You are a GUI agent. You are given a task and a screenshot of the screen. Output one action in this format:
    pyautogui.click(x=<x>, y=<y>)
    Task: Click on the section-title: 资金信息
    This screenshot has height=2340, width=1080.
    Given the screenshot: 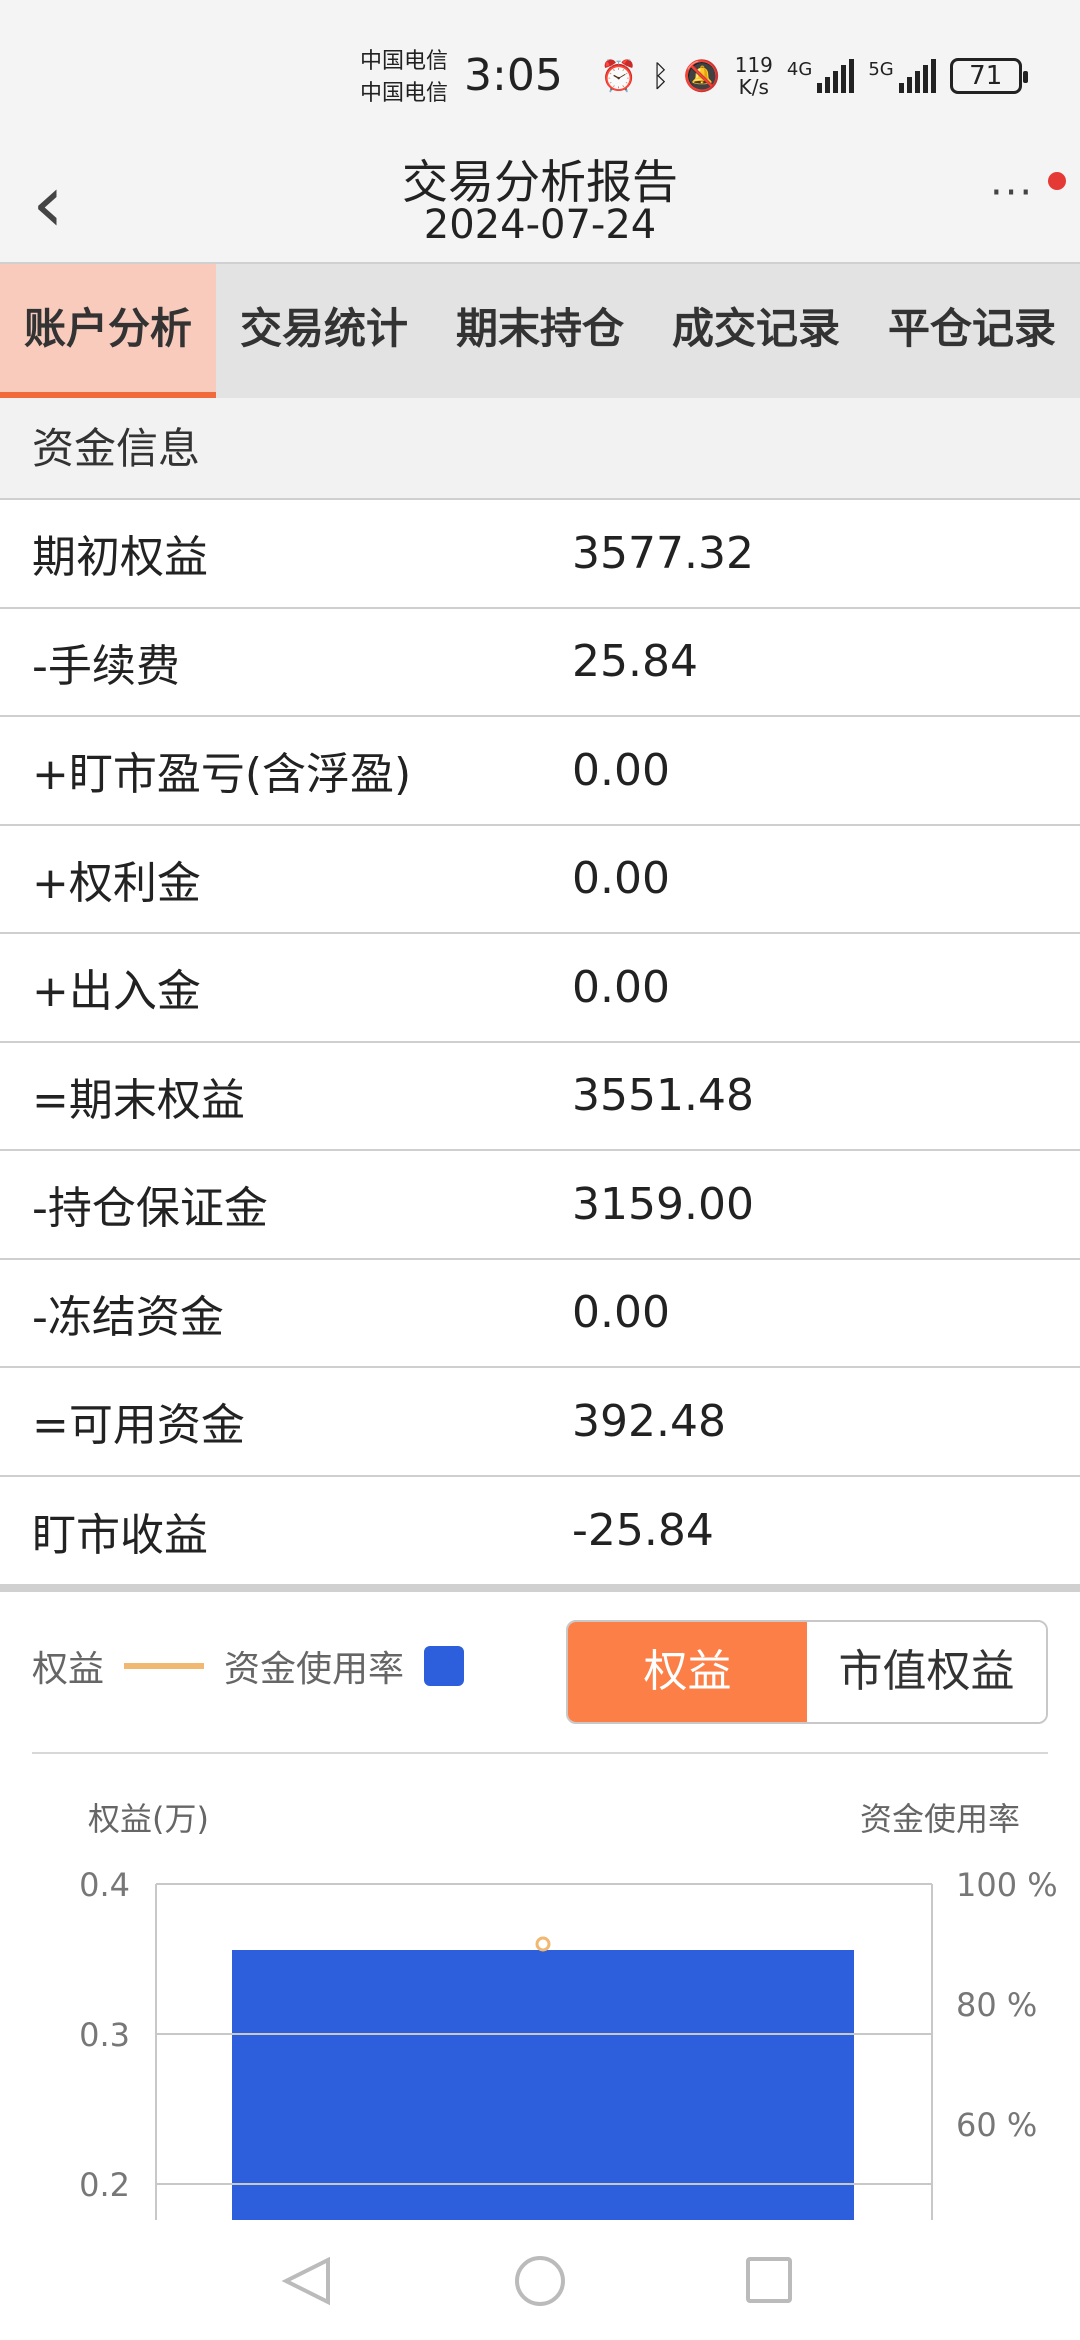 What is the action you would take?
    pyautogui.click(x=540, y=449)
    